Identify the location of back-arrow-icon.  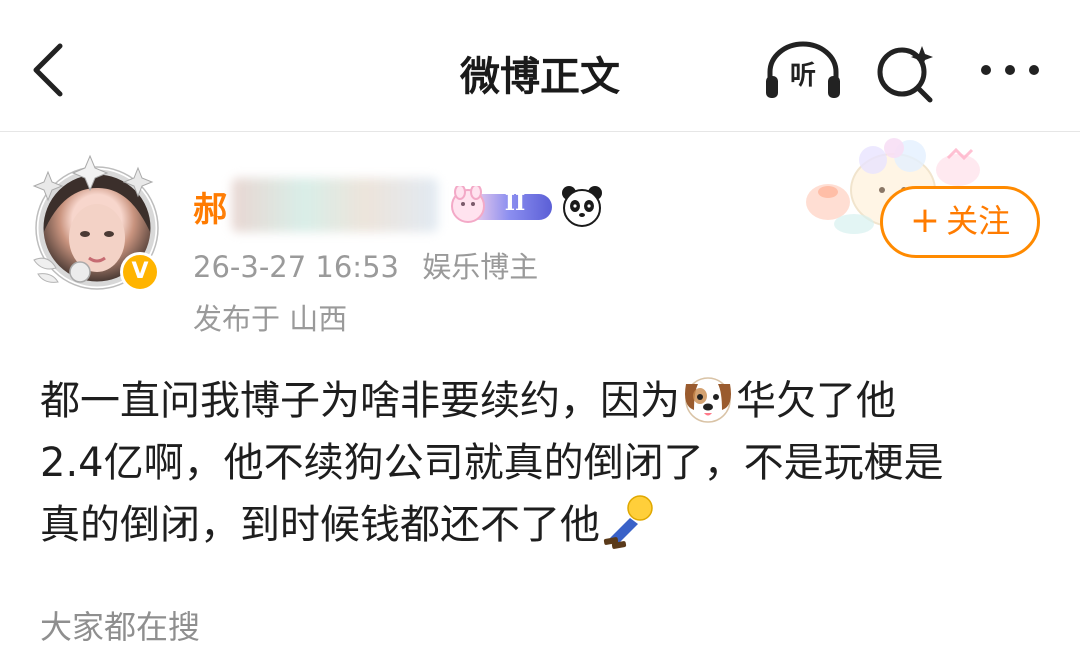
(48, 70).